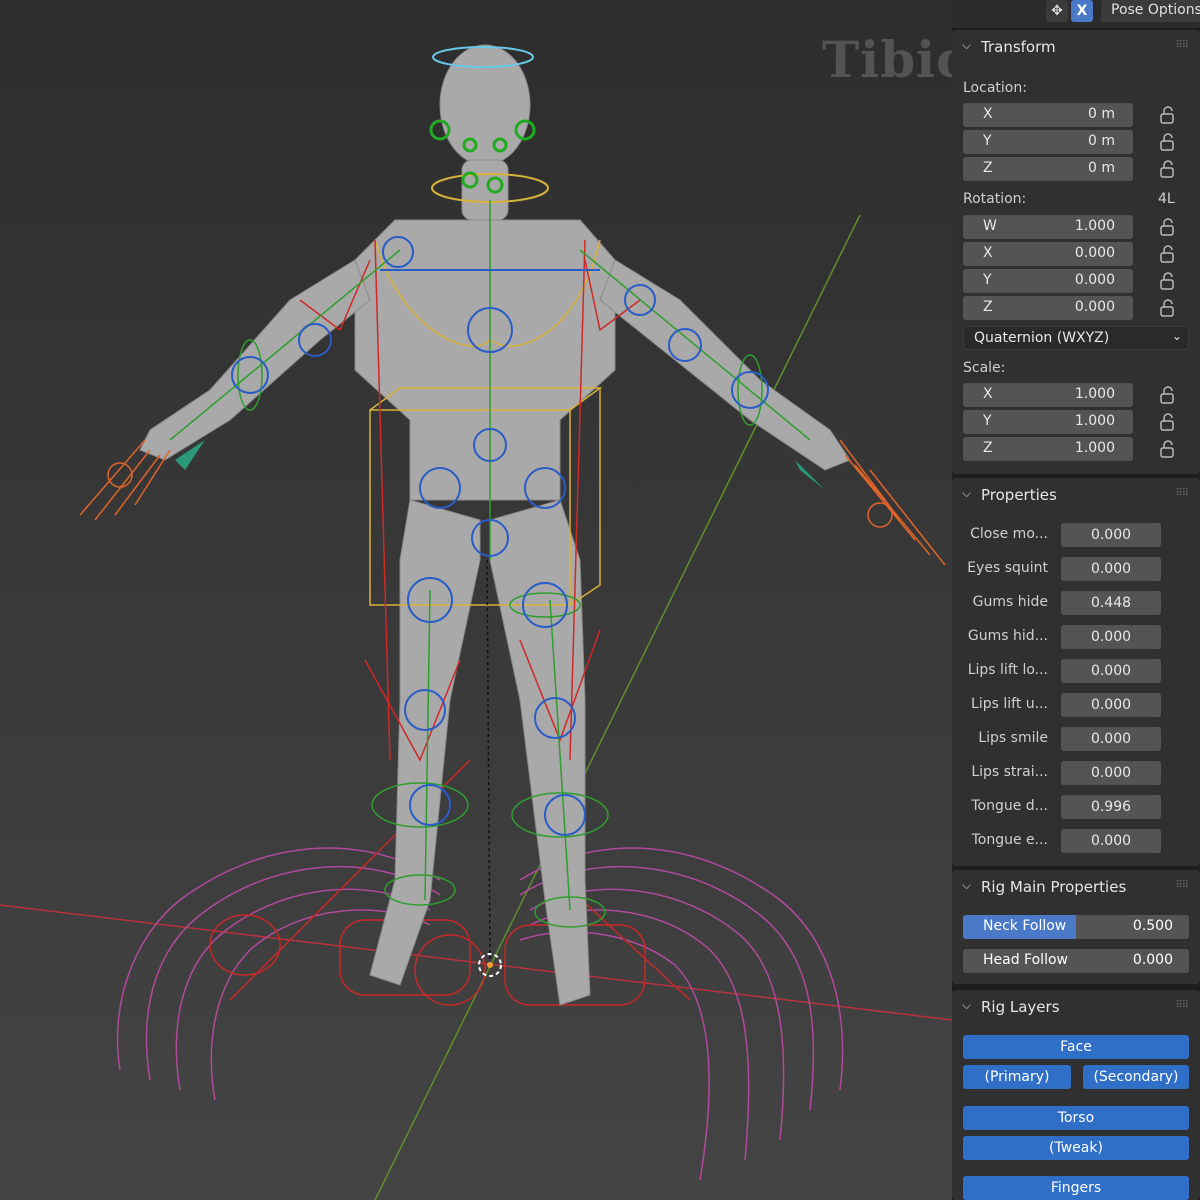 The width and height of the screenshot is (1200, 1200). Describe the element at coordinates (887, 59) in the screenshot. I see `watermark: Tibicena3D` at that location.